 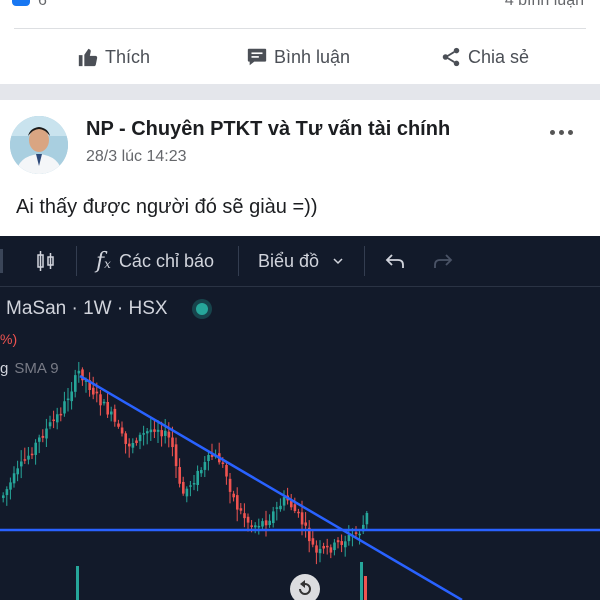 What do you see at coordinates (552, 132) in the screenshot?
I see `more-icon` at bounding box center [552, 132].